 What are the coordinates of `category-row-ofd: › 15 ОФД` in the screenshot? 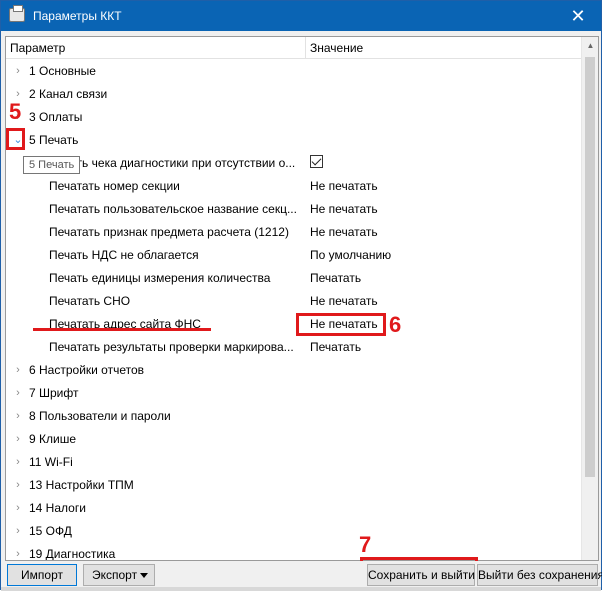 It's located at (293, 531).